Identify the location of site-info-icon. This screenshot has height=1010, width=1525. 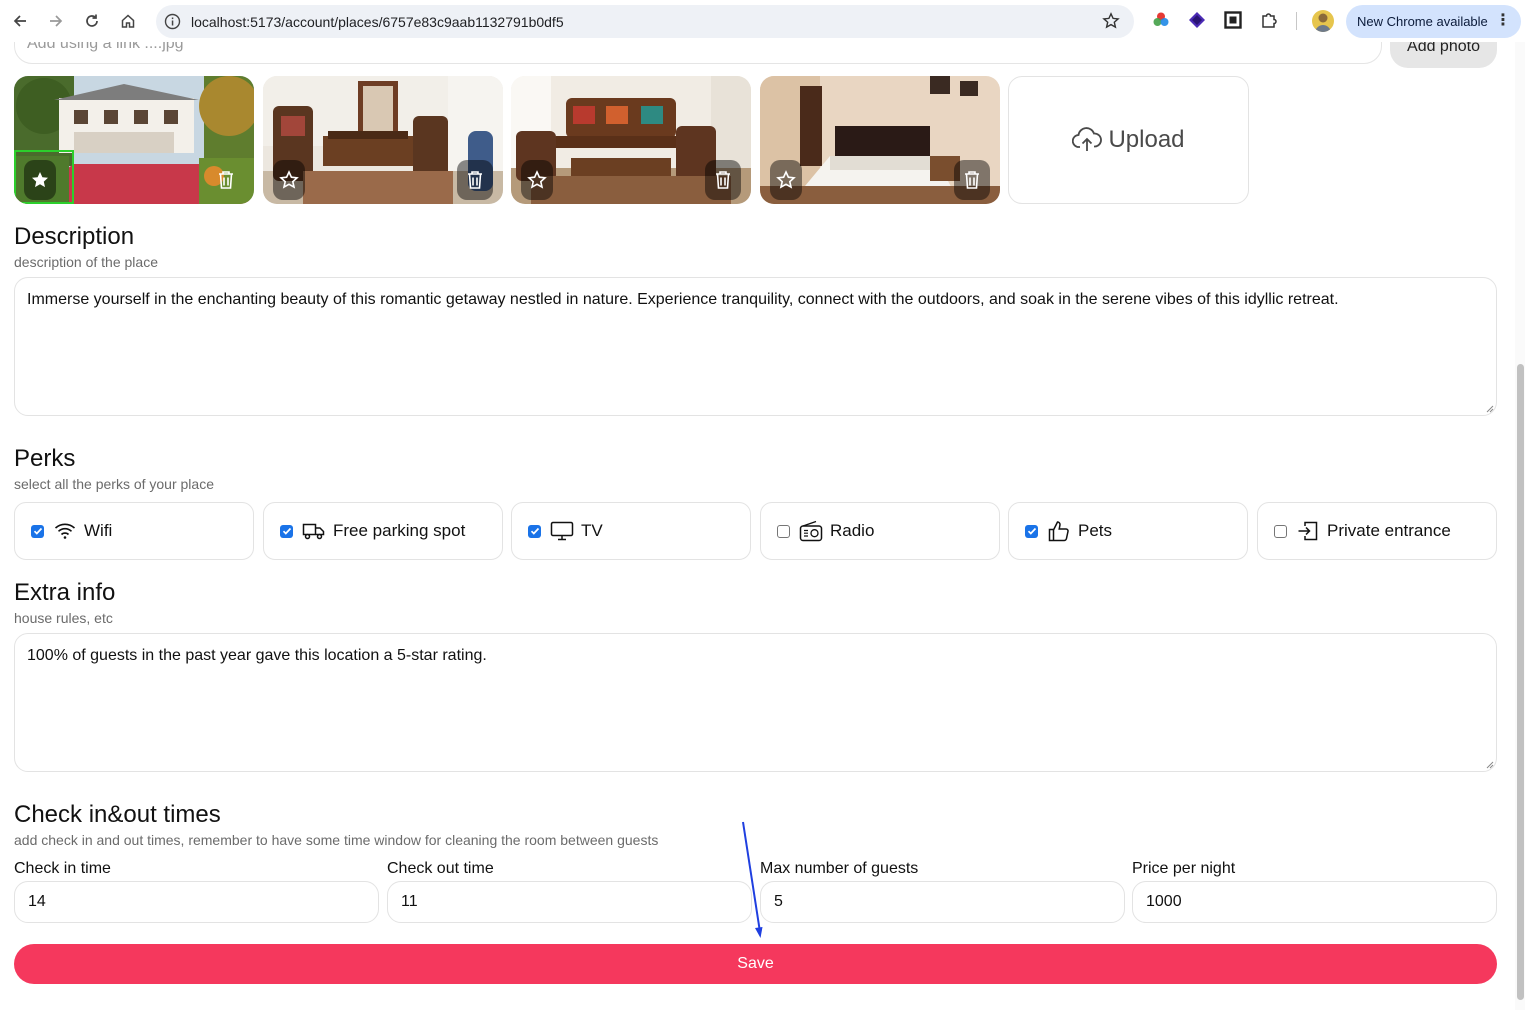
(172, 21).